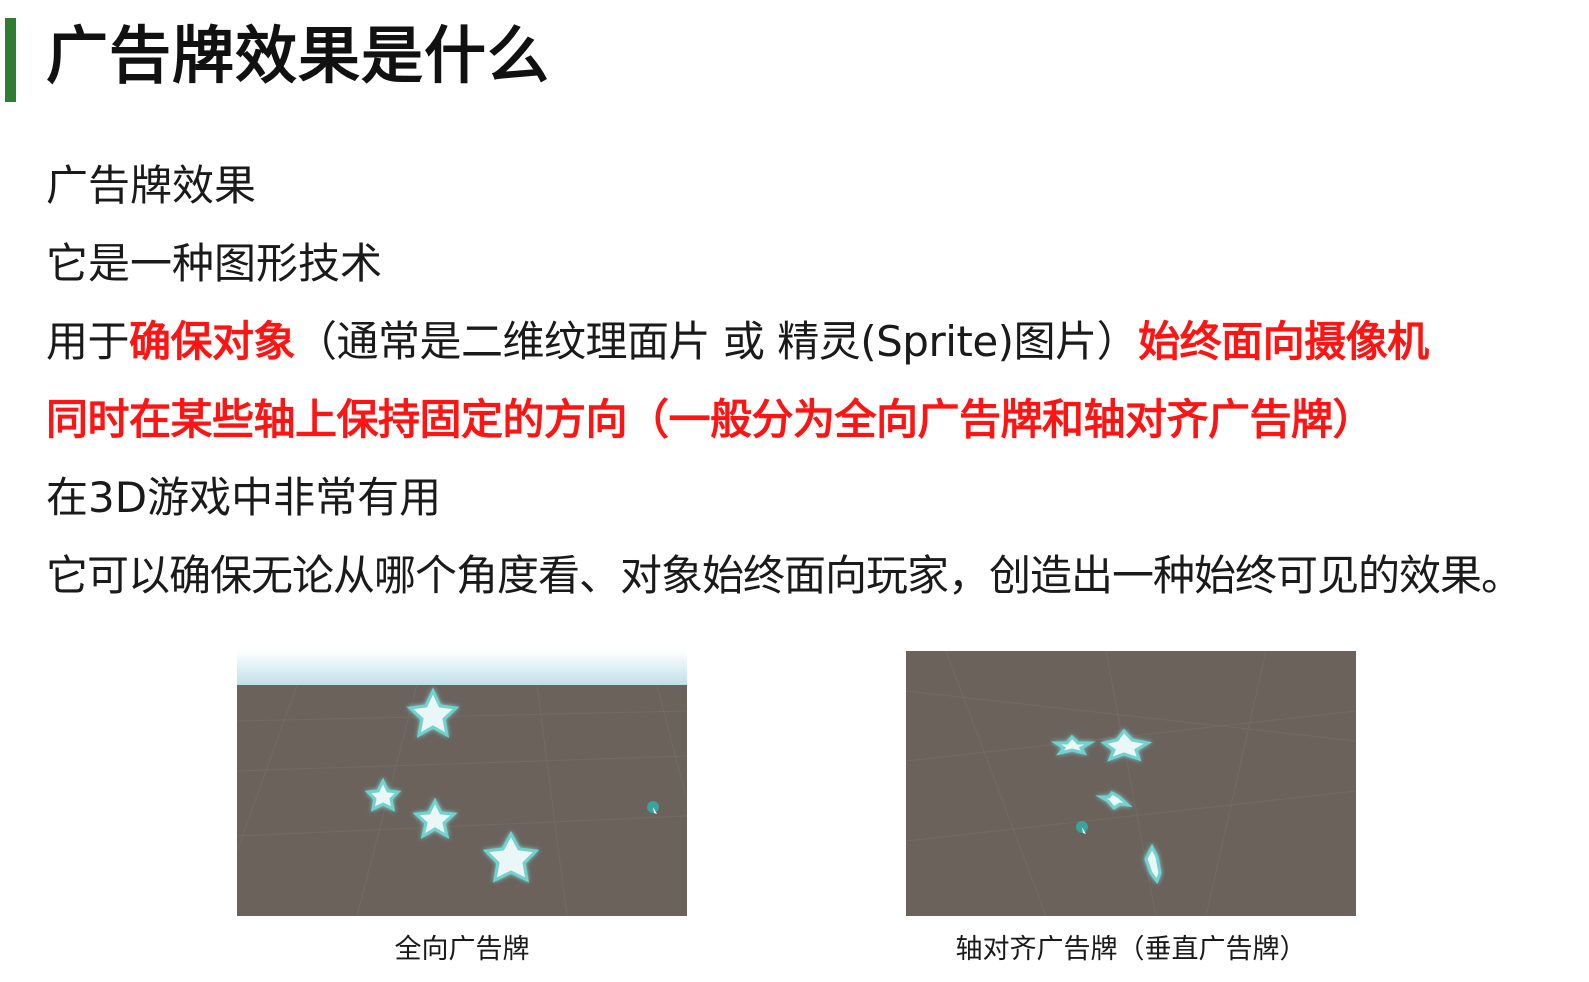  I want to click on caption-axis-billboard: 轴对齐广告牌（垂直广告牌）, so click(1131, 949).